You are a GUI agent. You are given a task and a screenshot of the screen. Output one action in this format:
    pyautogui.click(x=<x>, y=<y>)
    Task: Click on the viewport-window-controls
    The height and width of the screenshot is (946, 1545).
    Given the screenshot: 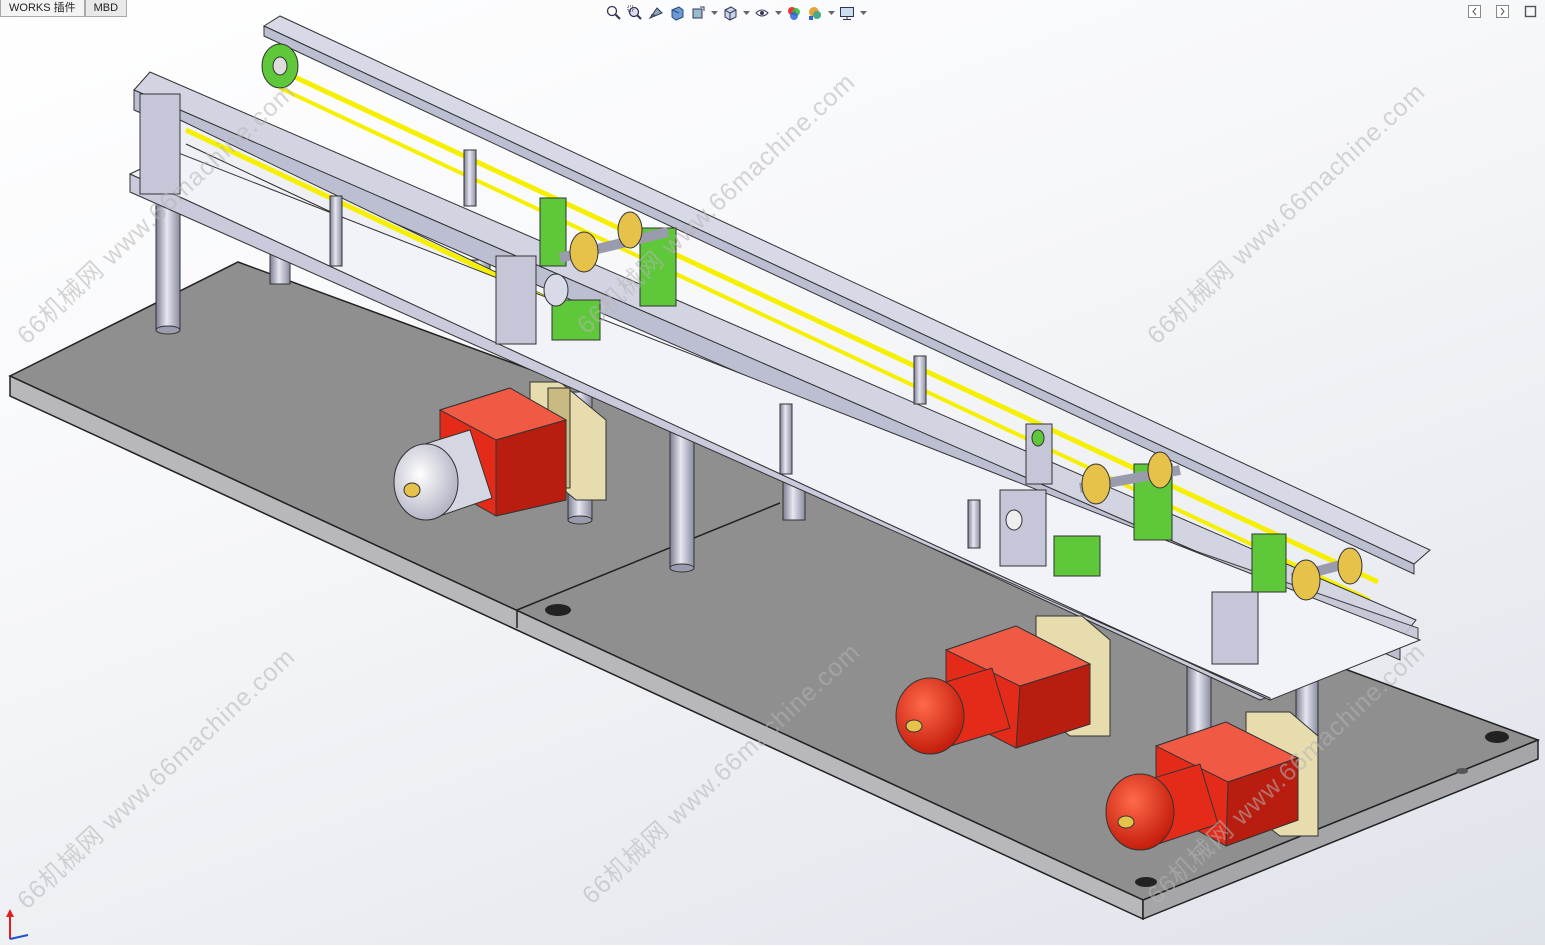 What is the action you would take?
    pyautogui.click(x=1502, y=11)
    